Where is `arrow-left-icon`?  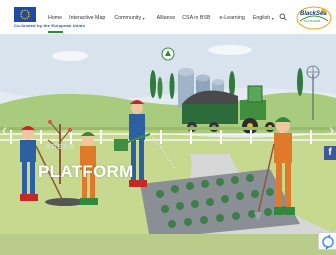
arrow-left-icon is located at coordinates (4, 131).